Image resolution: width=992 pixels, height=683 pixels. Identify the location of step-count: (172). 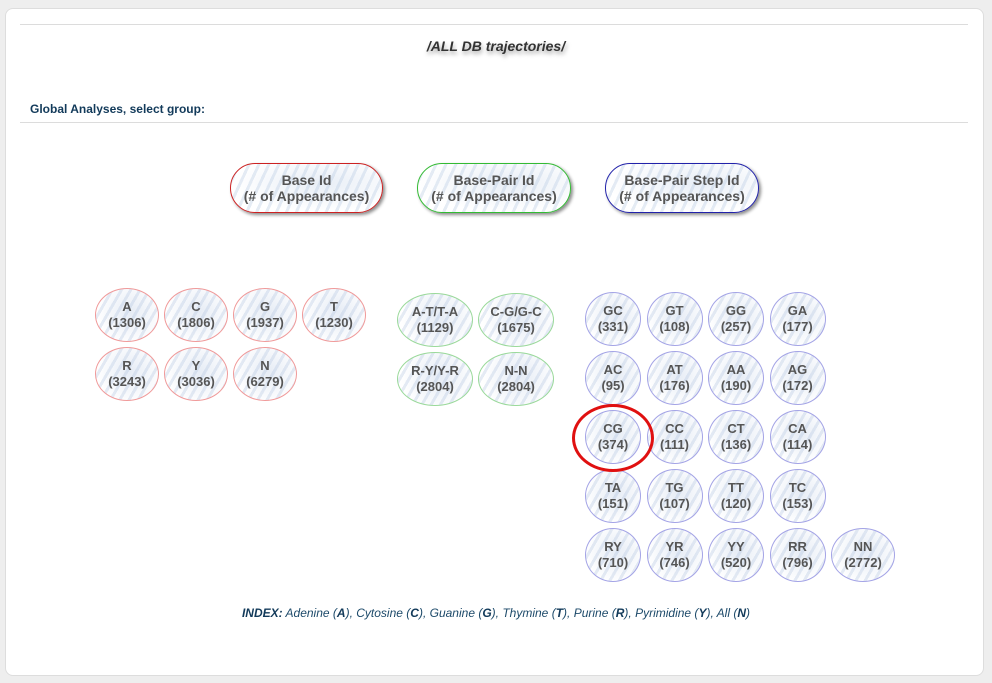
(797, 385).